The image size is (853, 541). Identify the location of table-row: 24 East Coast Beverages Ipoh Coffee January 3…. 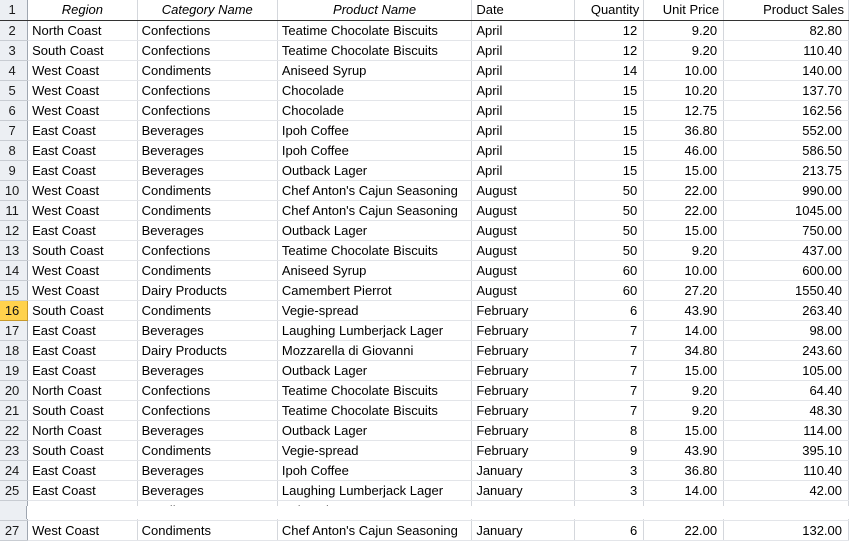
(424, 470).